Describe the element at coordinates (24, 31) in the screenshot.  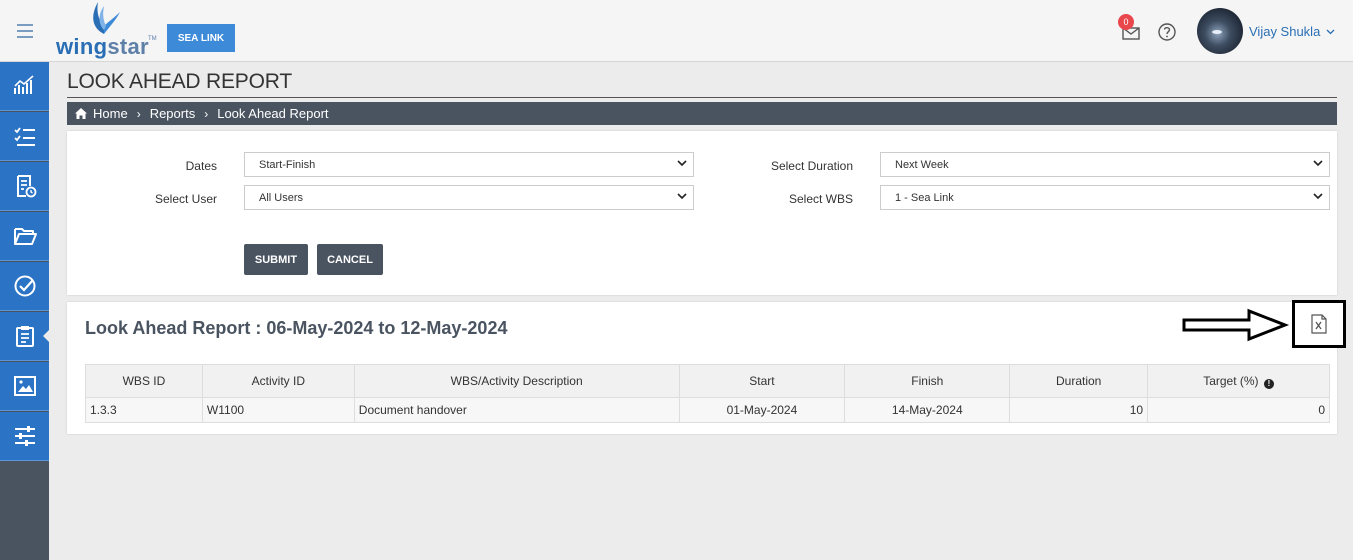
I see `menu-toggle-button` at that location.